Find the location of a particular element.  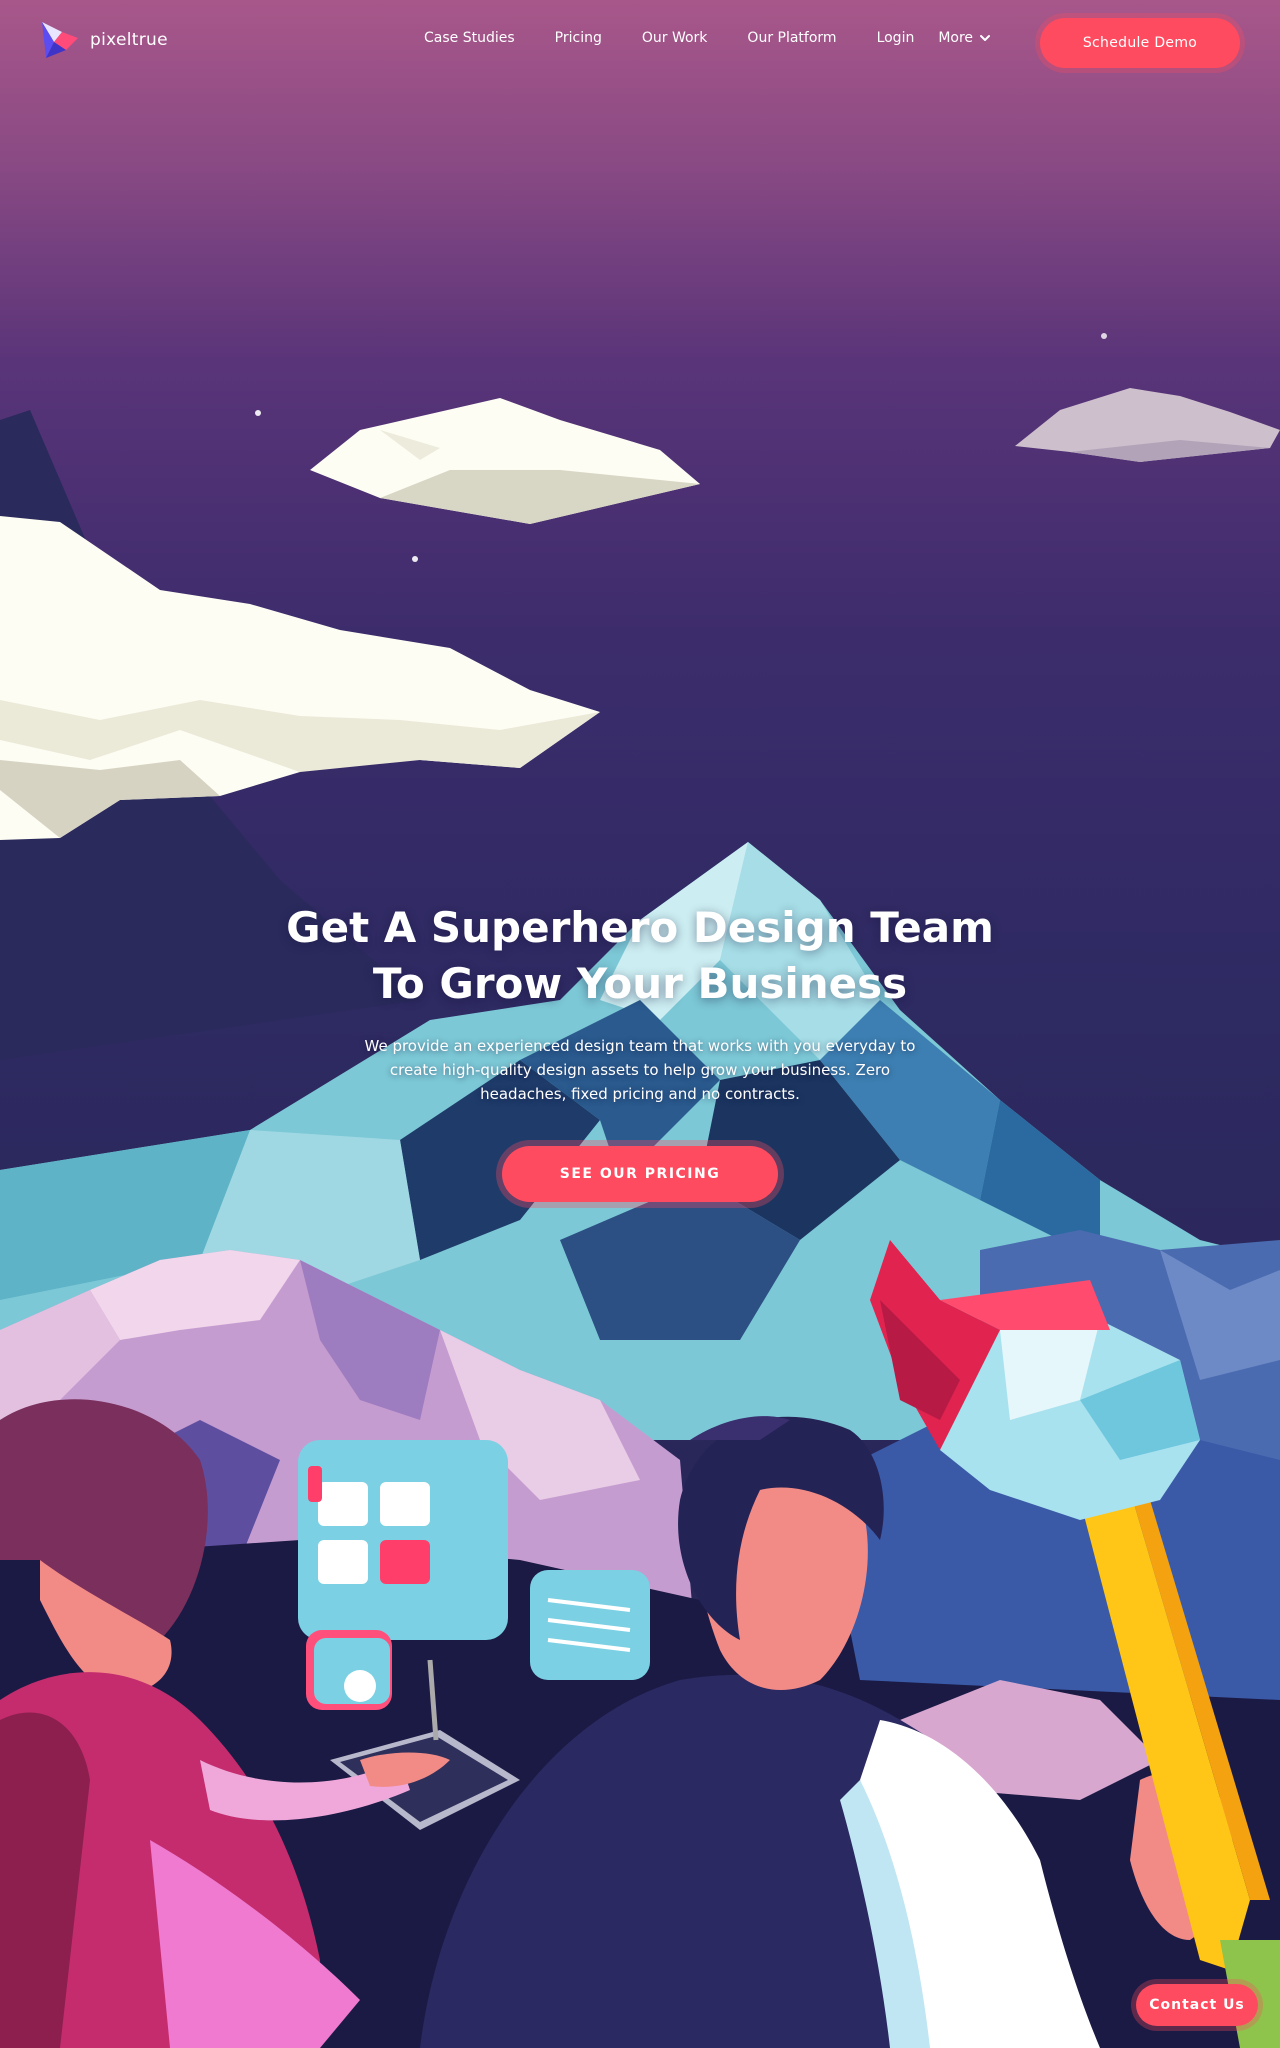

hero-title-line-1: Get A Superhero Design Team is located at coordinates (640, 927).